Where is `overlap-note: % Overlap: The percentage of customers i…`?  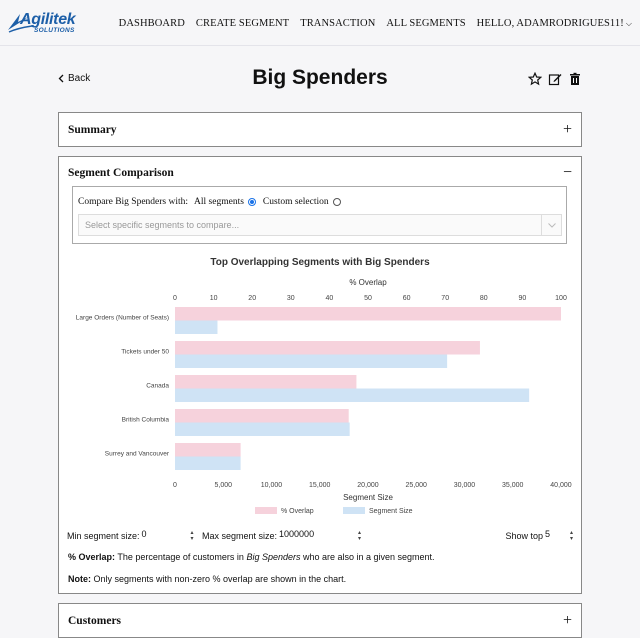
overlap-note: % Overlap: The percentage of customers i… is located at coordinates (251, 557).